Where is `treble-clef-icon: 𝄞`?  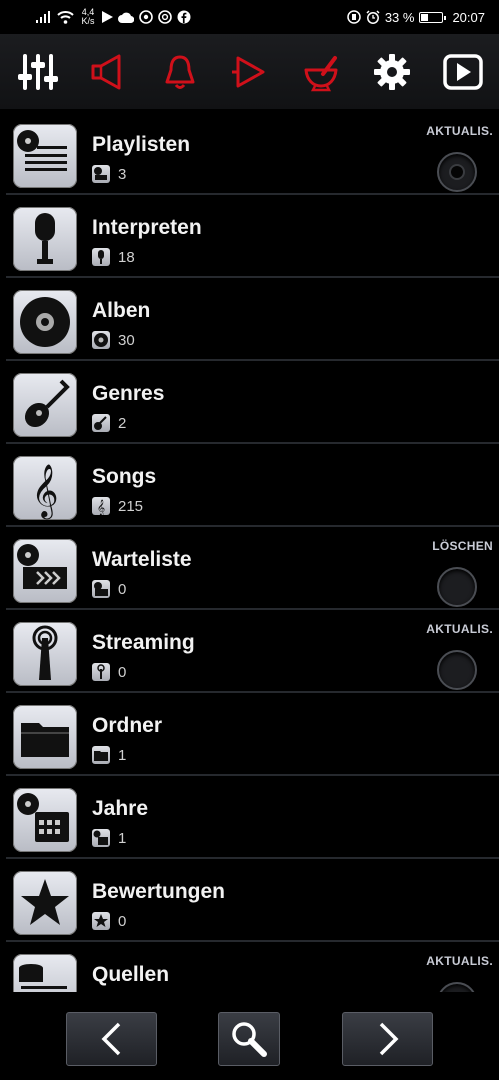 treble-clef-icon: 𝄞 is located at coordinates (45, 488).